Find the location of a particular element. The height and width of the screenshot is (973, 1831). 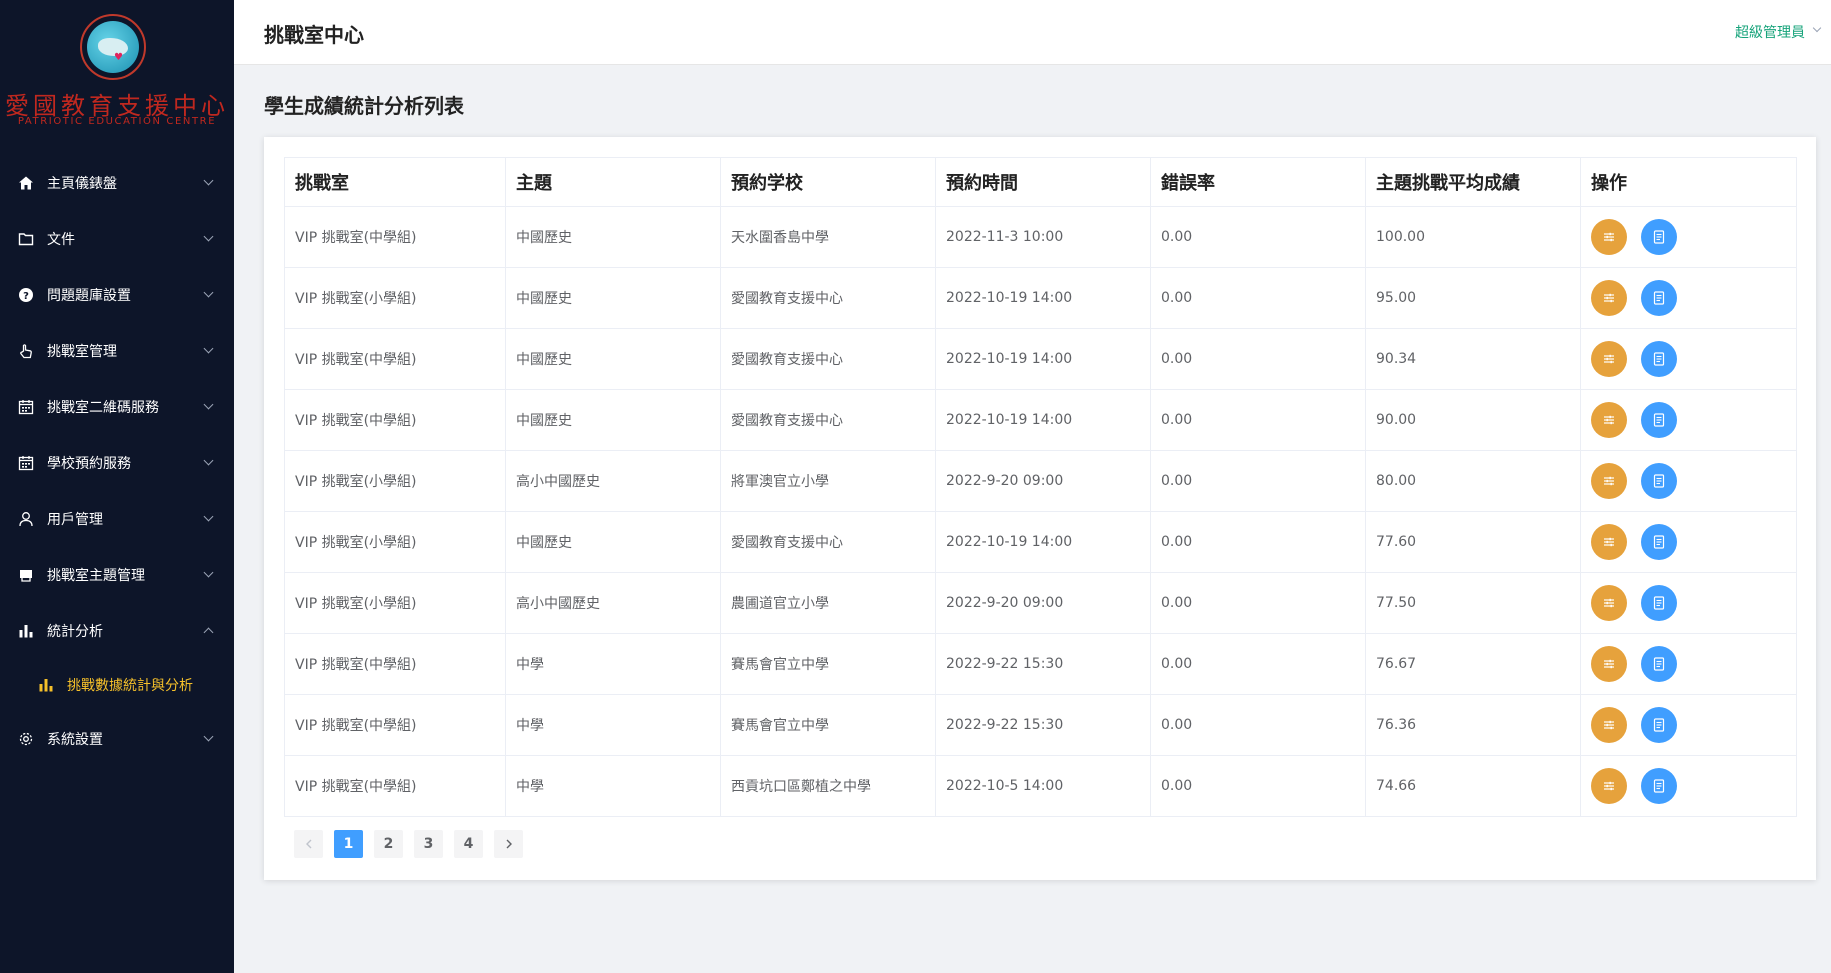

prev-page-button is located at coordinates (308, 844).